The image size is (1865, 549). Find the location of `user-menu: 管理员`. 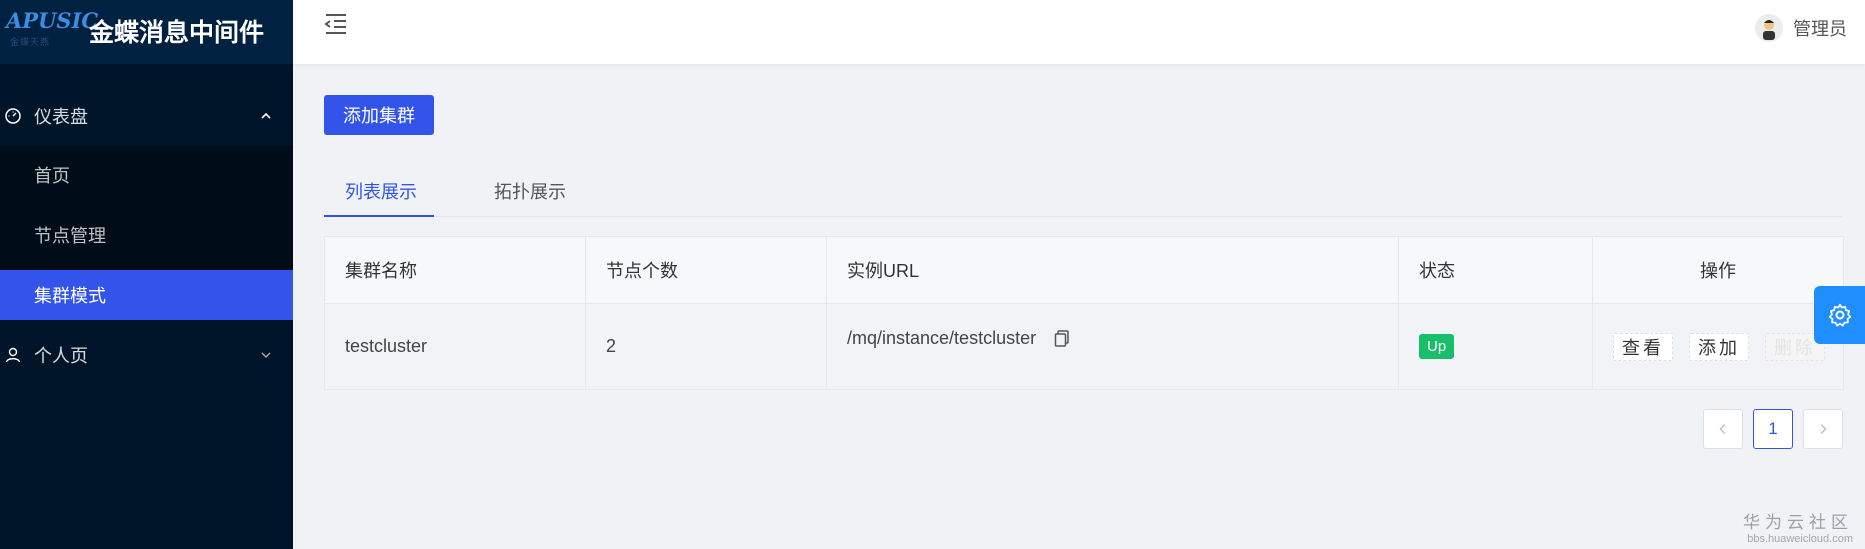

user-menu: 管理员 is located at coordinates (1801, 28).